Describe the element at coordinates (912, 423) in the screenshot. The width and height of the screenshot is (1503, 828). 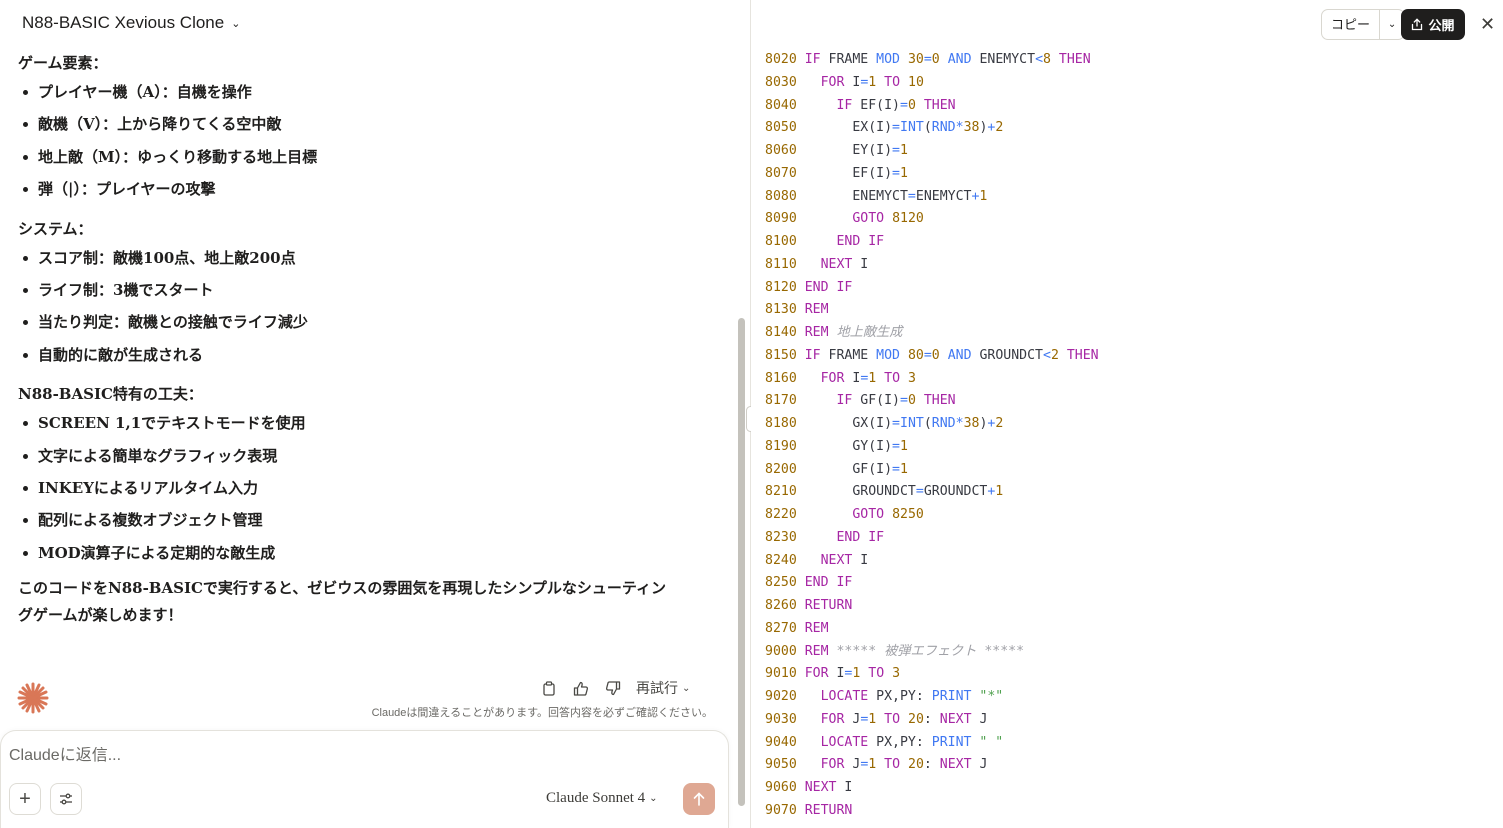
I see `code-token: INT` at that location.